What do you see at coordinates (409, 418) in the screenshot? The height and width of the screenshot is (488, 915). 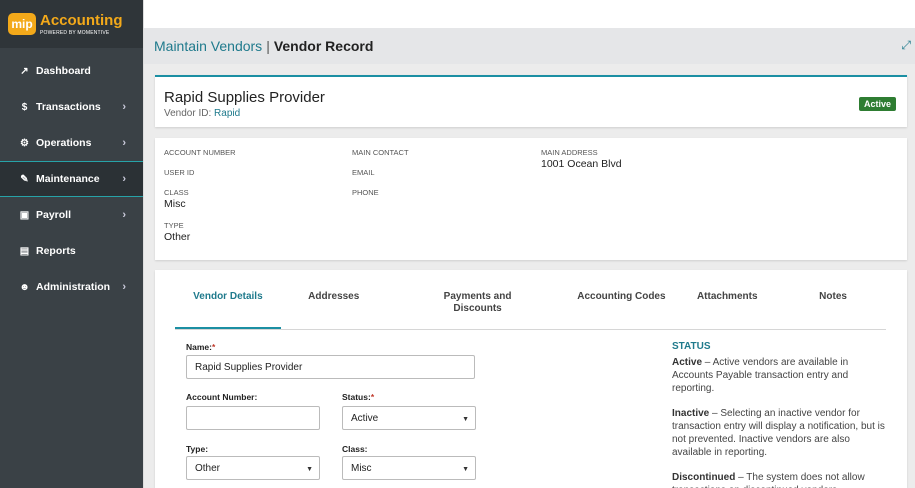 I see `status-select: Active ▼` at bounding box center [409, 418].